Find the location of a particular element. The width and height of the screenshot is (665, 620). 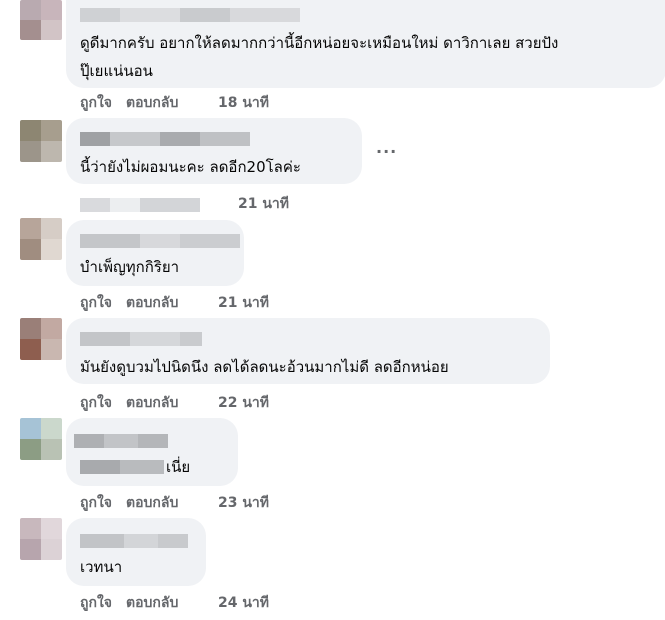

comment-text: เนี่ย is located at coordinates (178, 467).